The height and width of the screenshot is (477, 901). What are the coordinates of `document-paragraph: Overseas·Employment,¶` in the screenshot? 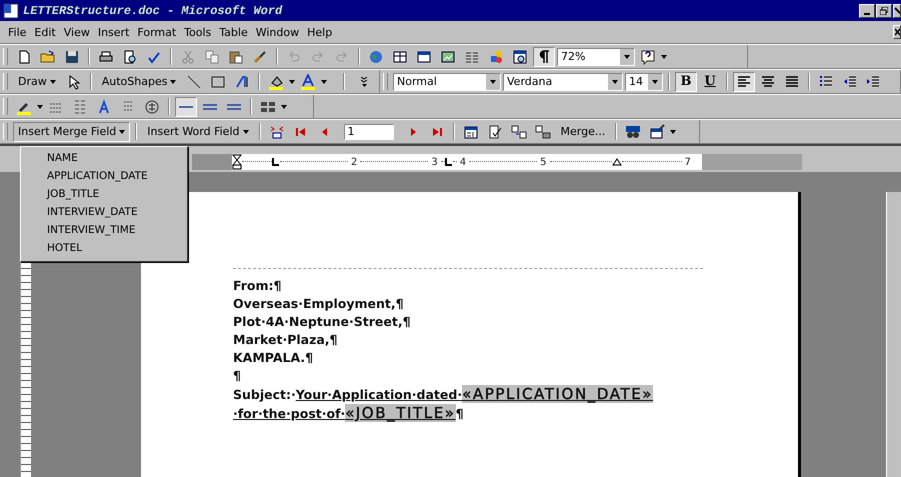 It's located at (319, 304).